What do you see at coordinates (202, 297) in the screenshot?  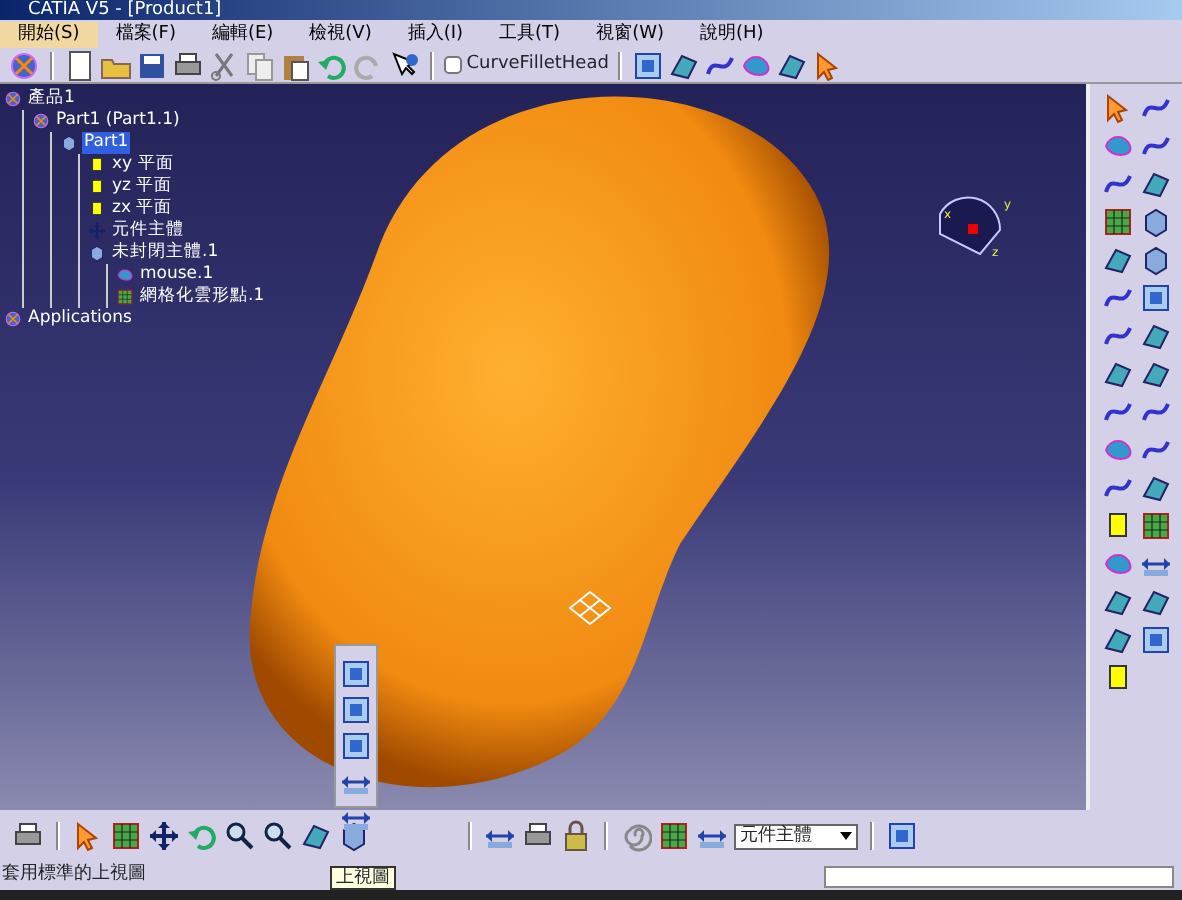 I see `tree-item: 網格化雲形點.1` at bounding box center [202, 297].